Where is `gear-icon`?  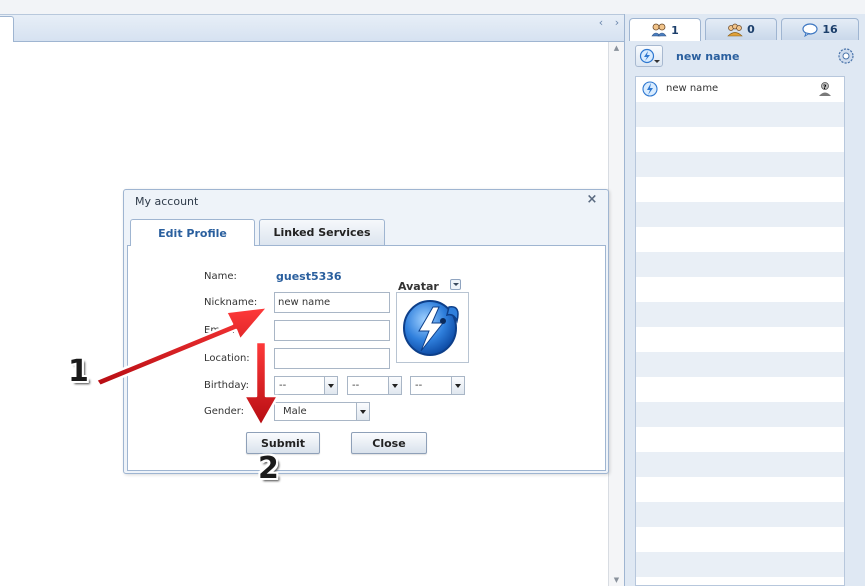 gear-icon is located at coordinates (846, 56).